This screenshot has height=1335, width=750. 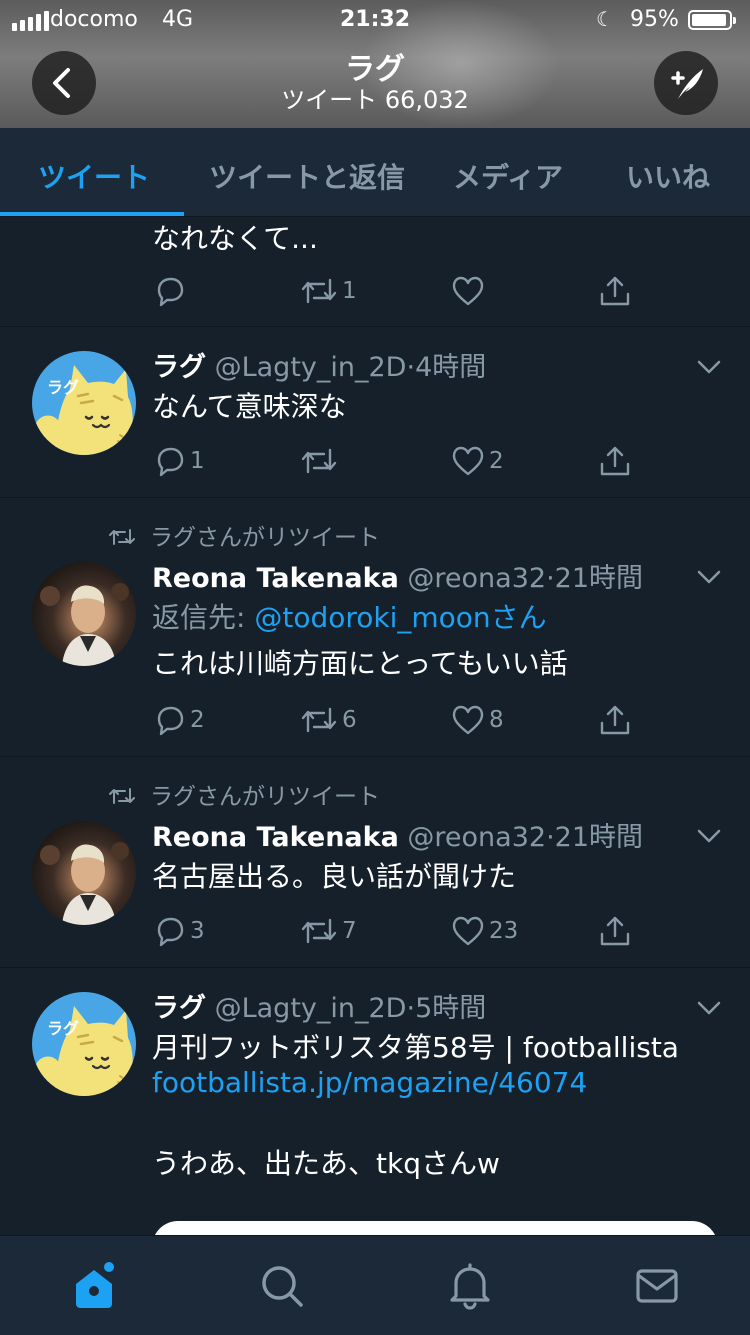 I want to click on tweet-text-secondary: うわあ、出たあ、tkqさんw, so click(x=326, y=1163).